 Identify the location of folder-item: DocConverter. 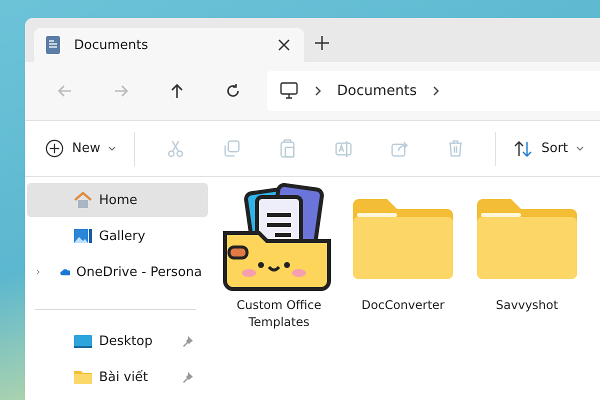
(403, 248).